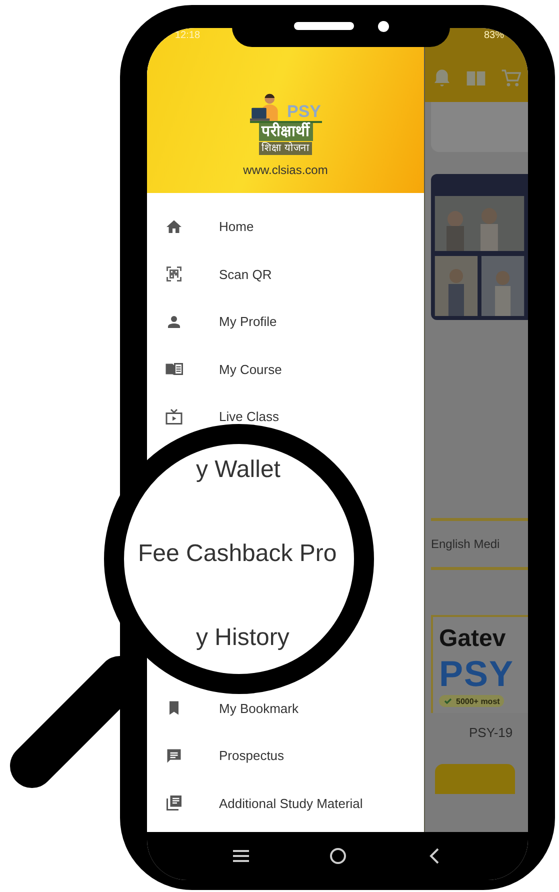  What do you see at coordinates (473, 639) in the screenshot?
I see `course-title: Gatev` at bounding box center [473, 639].